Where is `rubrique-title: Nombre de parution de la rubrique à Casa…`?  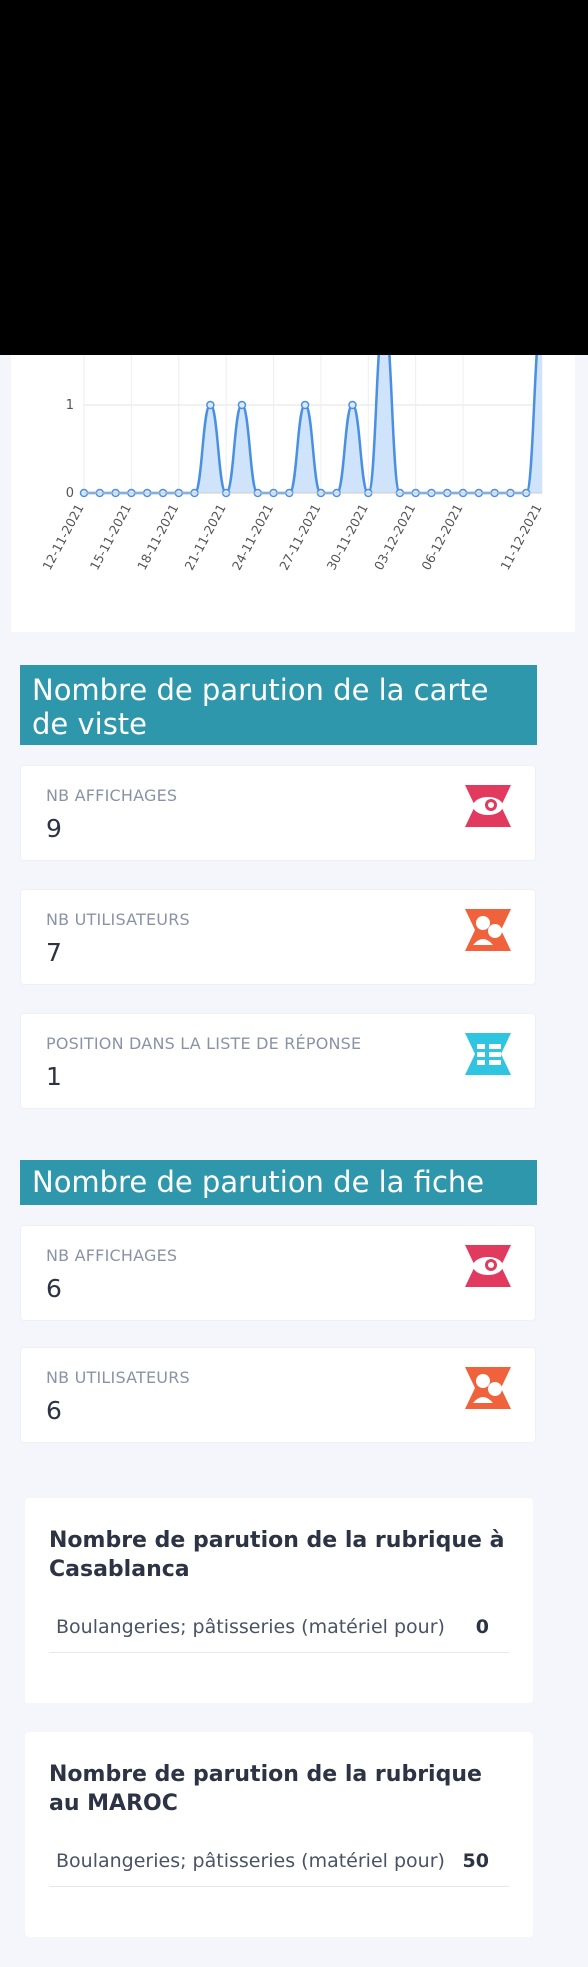 rubrique-title: Nombre de parution de la rubrique à Casa… is located at coordinates (277, 1555).